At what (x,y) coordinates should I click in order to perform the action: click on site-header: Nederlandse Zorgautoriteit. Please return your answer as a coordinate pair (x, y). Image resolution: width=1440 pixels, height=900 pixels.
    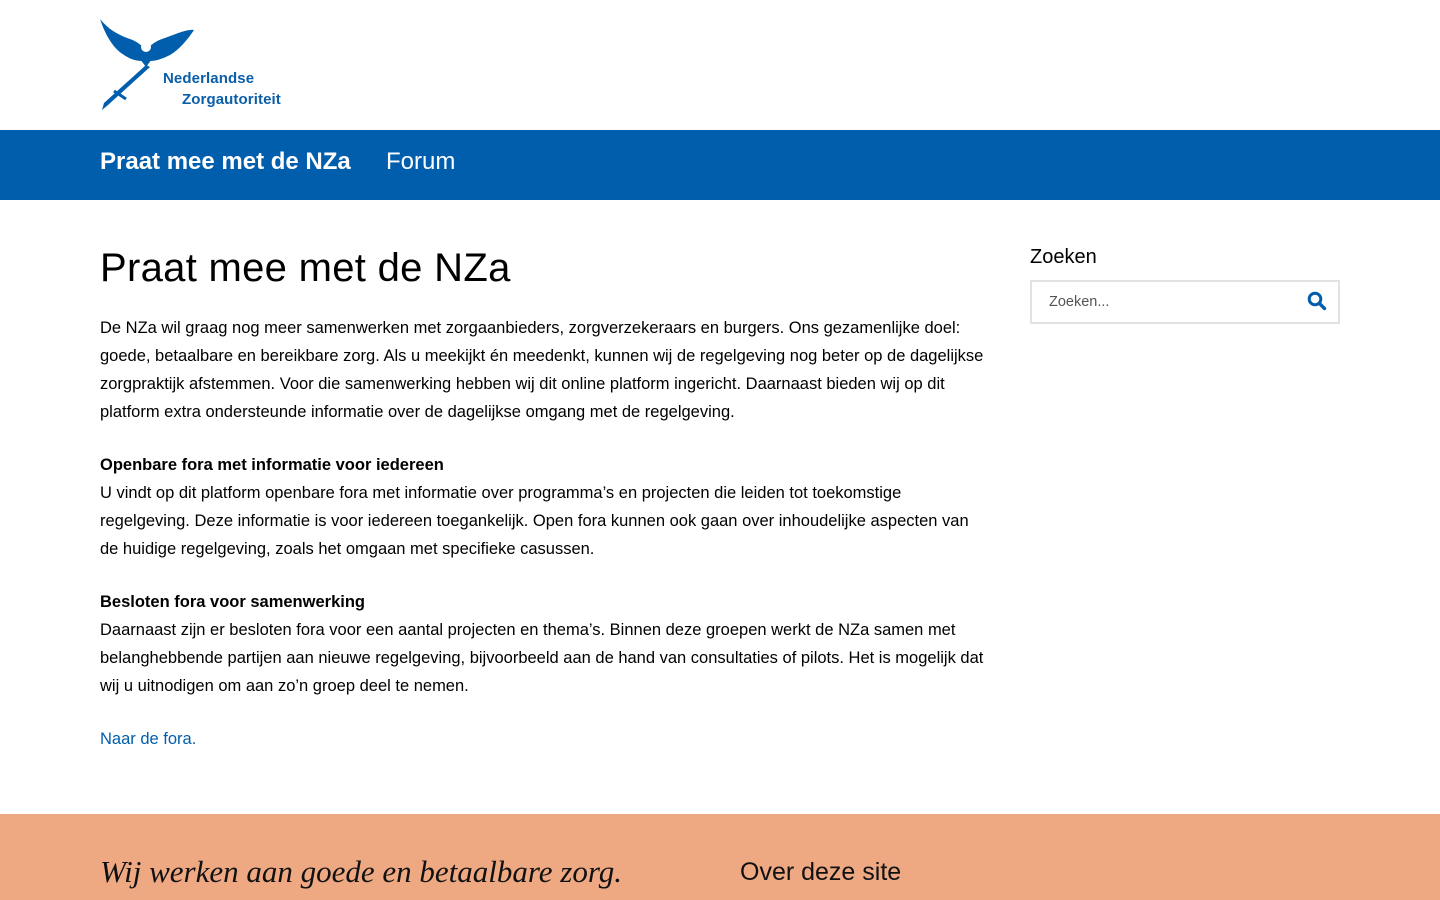
    Looking at the image, I should click on (720, 65).